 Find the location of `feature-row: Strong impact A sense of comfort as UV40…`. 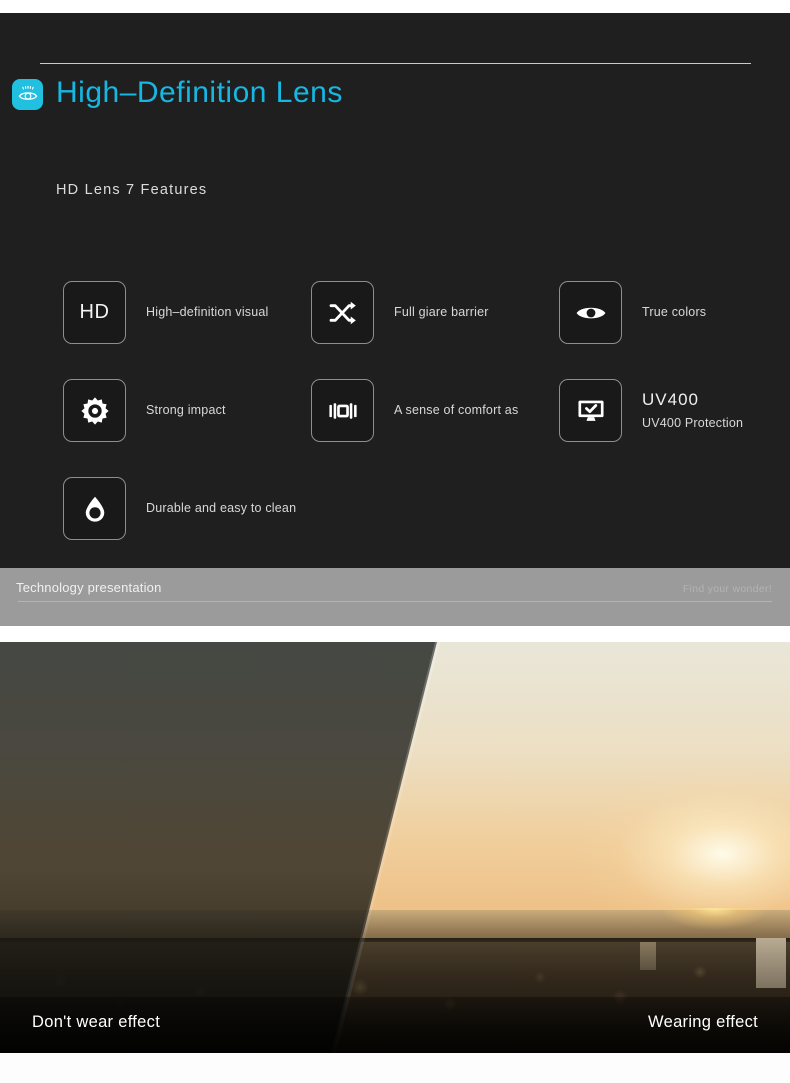

feature-row: Strong impact A sense of comfort as UV40… is located at coordinates (413, 410).